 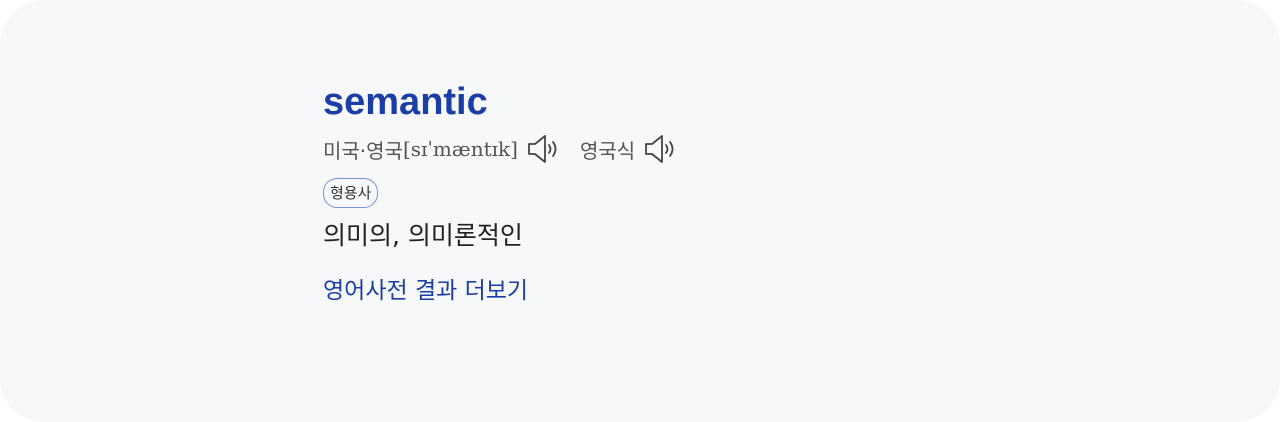 I want to click on pronunciation-label-us-uk: 미국·영국, so click(x=363, y=150).